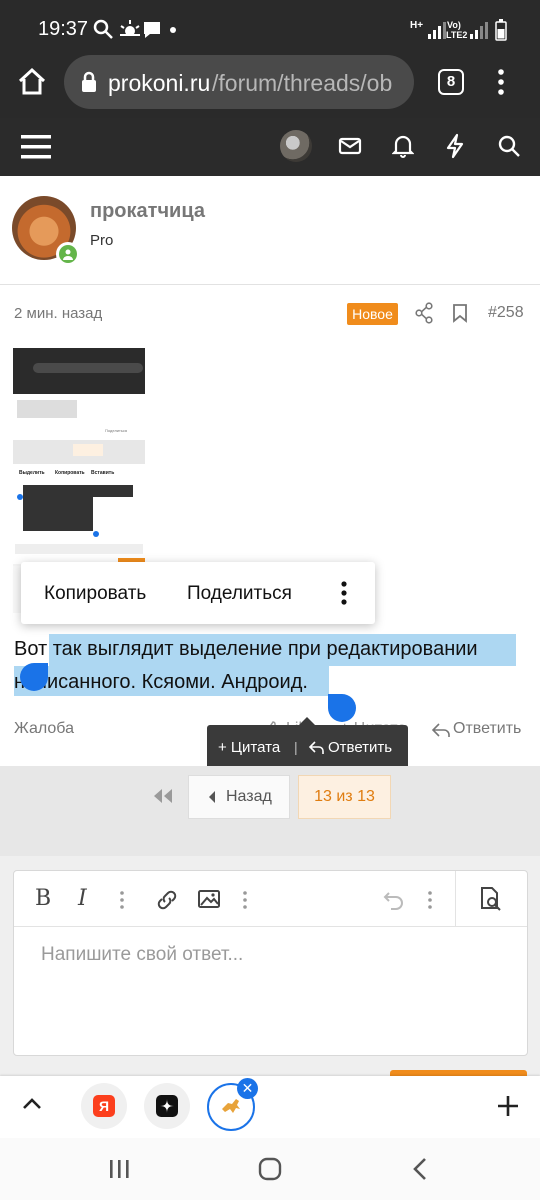  I want to click on yandex-logo-icon: Я, so click(104, 1106).